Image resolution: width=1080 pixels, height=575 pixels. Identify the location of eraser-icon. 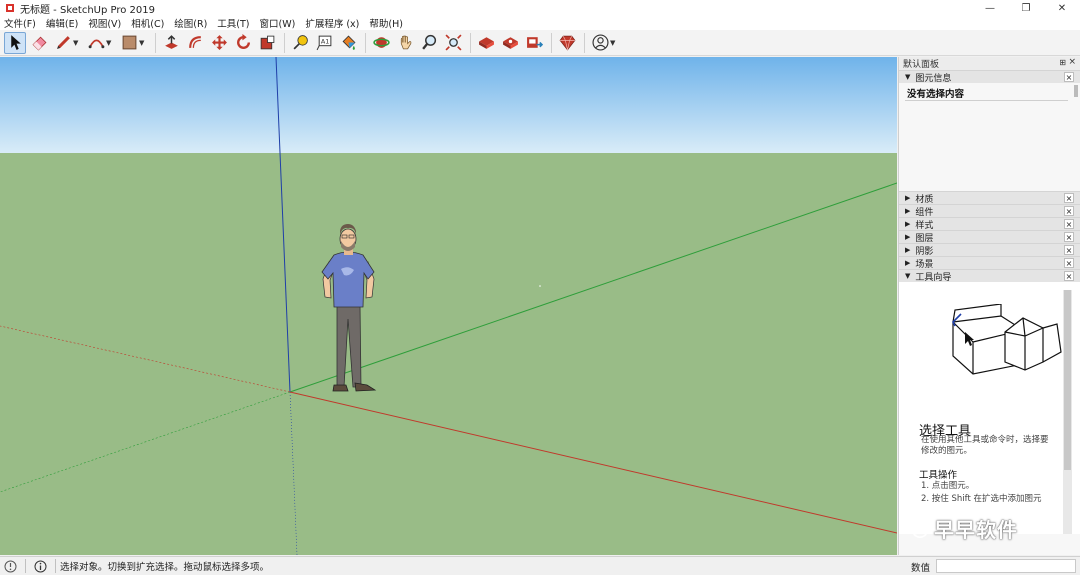
(39, 43).